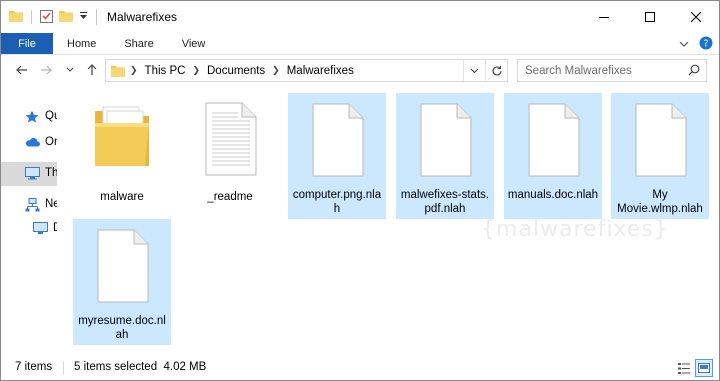  I want to click on watermark-text: {malwarefixes}, so click(575, 229).